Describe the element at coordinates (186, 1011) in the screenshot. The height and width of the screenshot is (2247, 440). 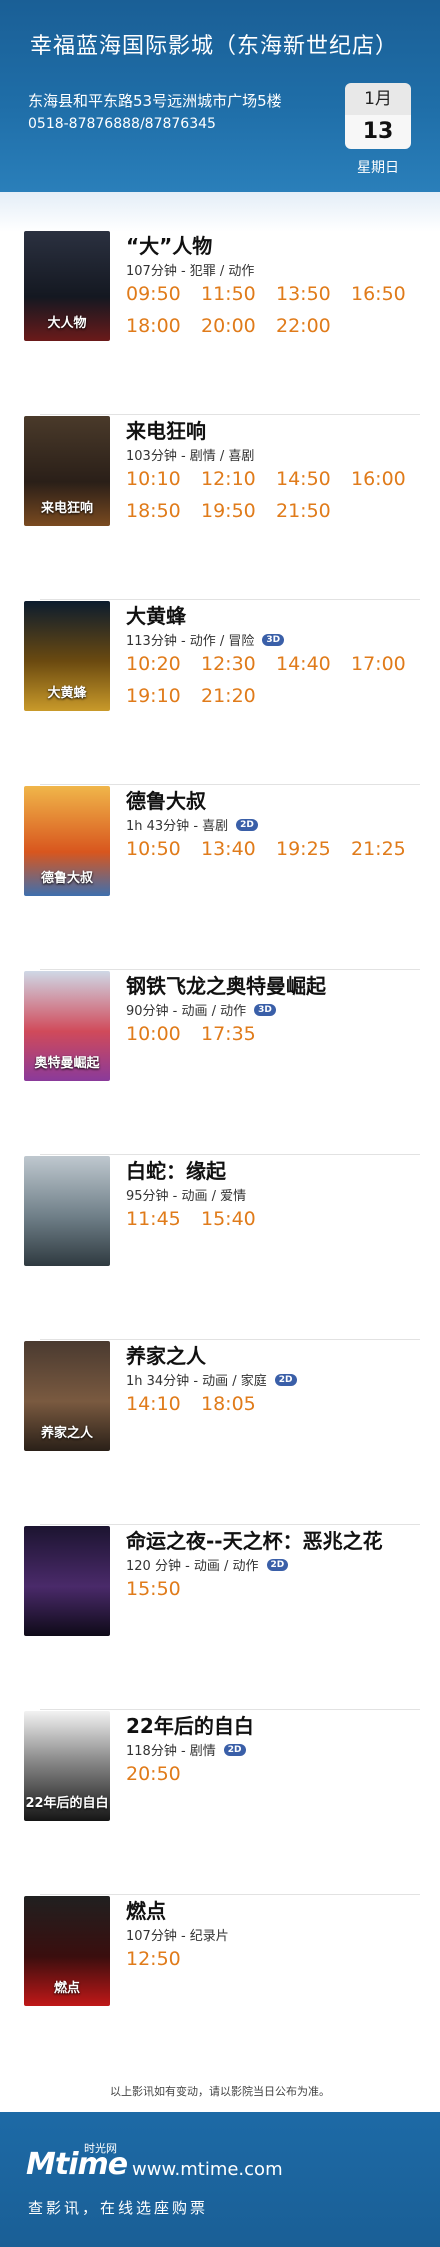
I see `movie-duration-genre: 90分钟 - 动画 / 动作` at that location.